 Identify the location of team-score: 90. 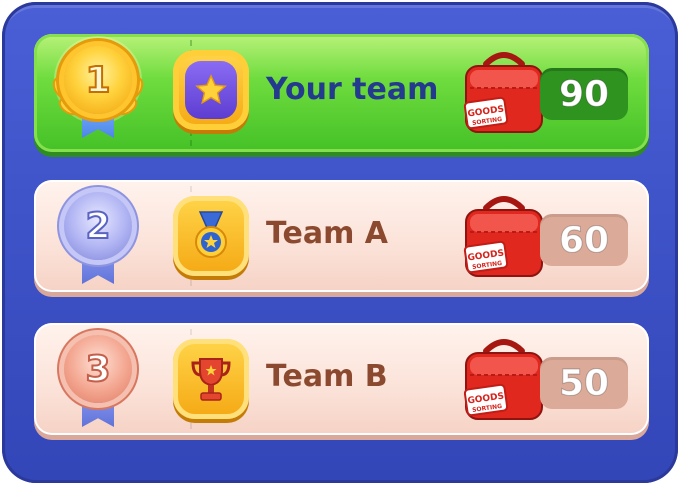
(584, 94).